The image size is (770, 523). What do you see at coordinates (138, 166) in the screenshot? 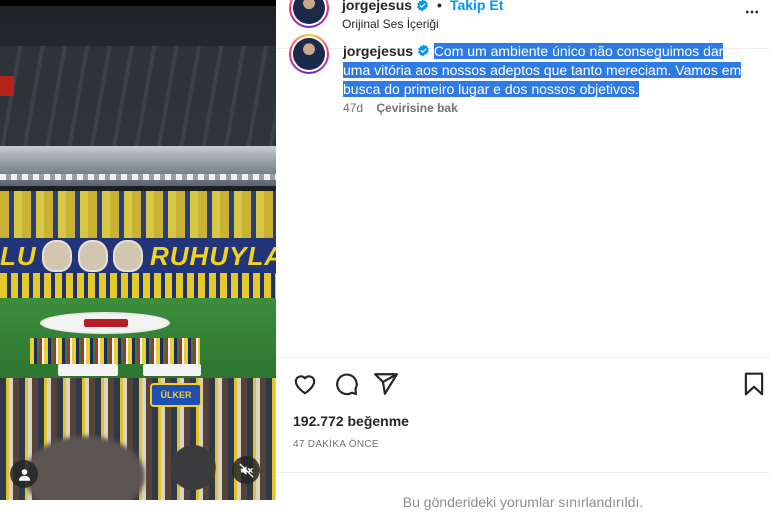
I see `floodlights` at bounding box center [138, 166].